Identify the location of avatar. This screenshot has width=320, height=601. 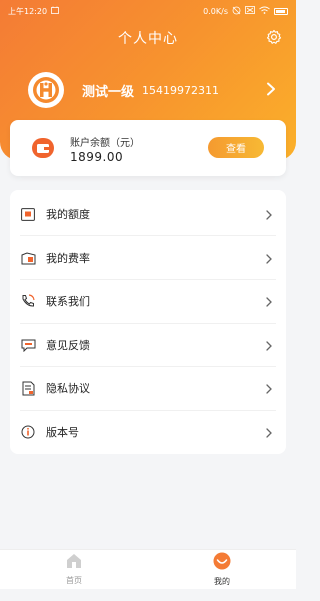
(46, 90).